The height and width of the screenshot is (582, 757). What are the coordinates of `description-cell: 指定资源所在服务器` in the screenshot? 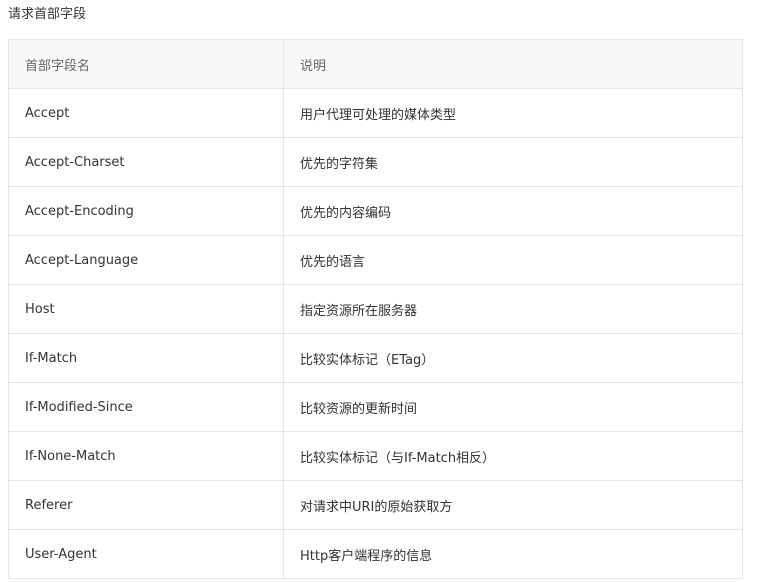 It's located at (513, 309).